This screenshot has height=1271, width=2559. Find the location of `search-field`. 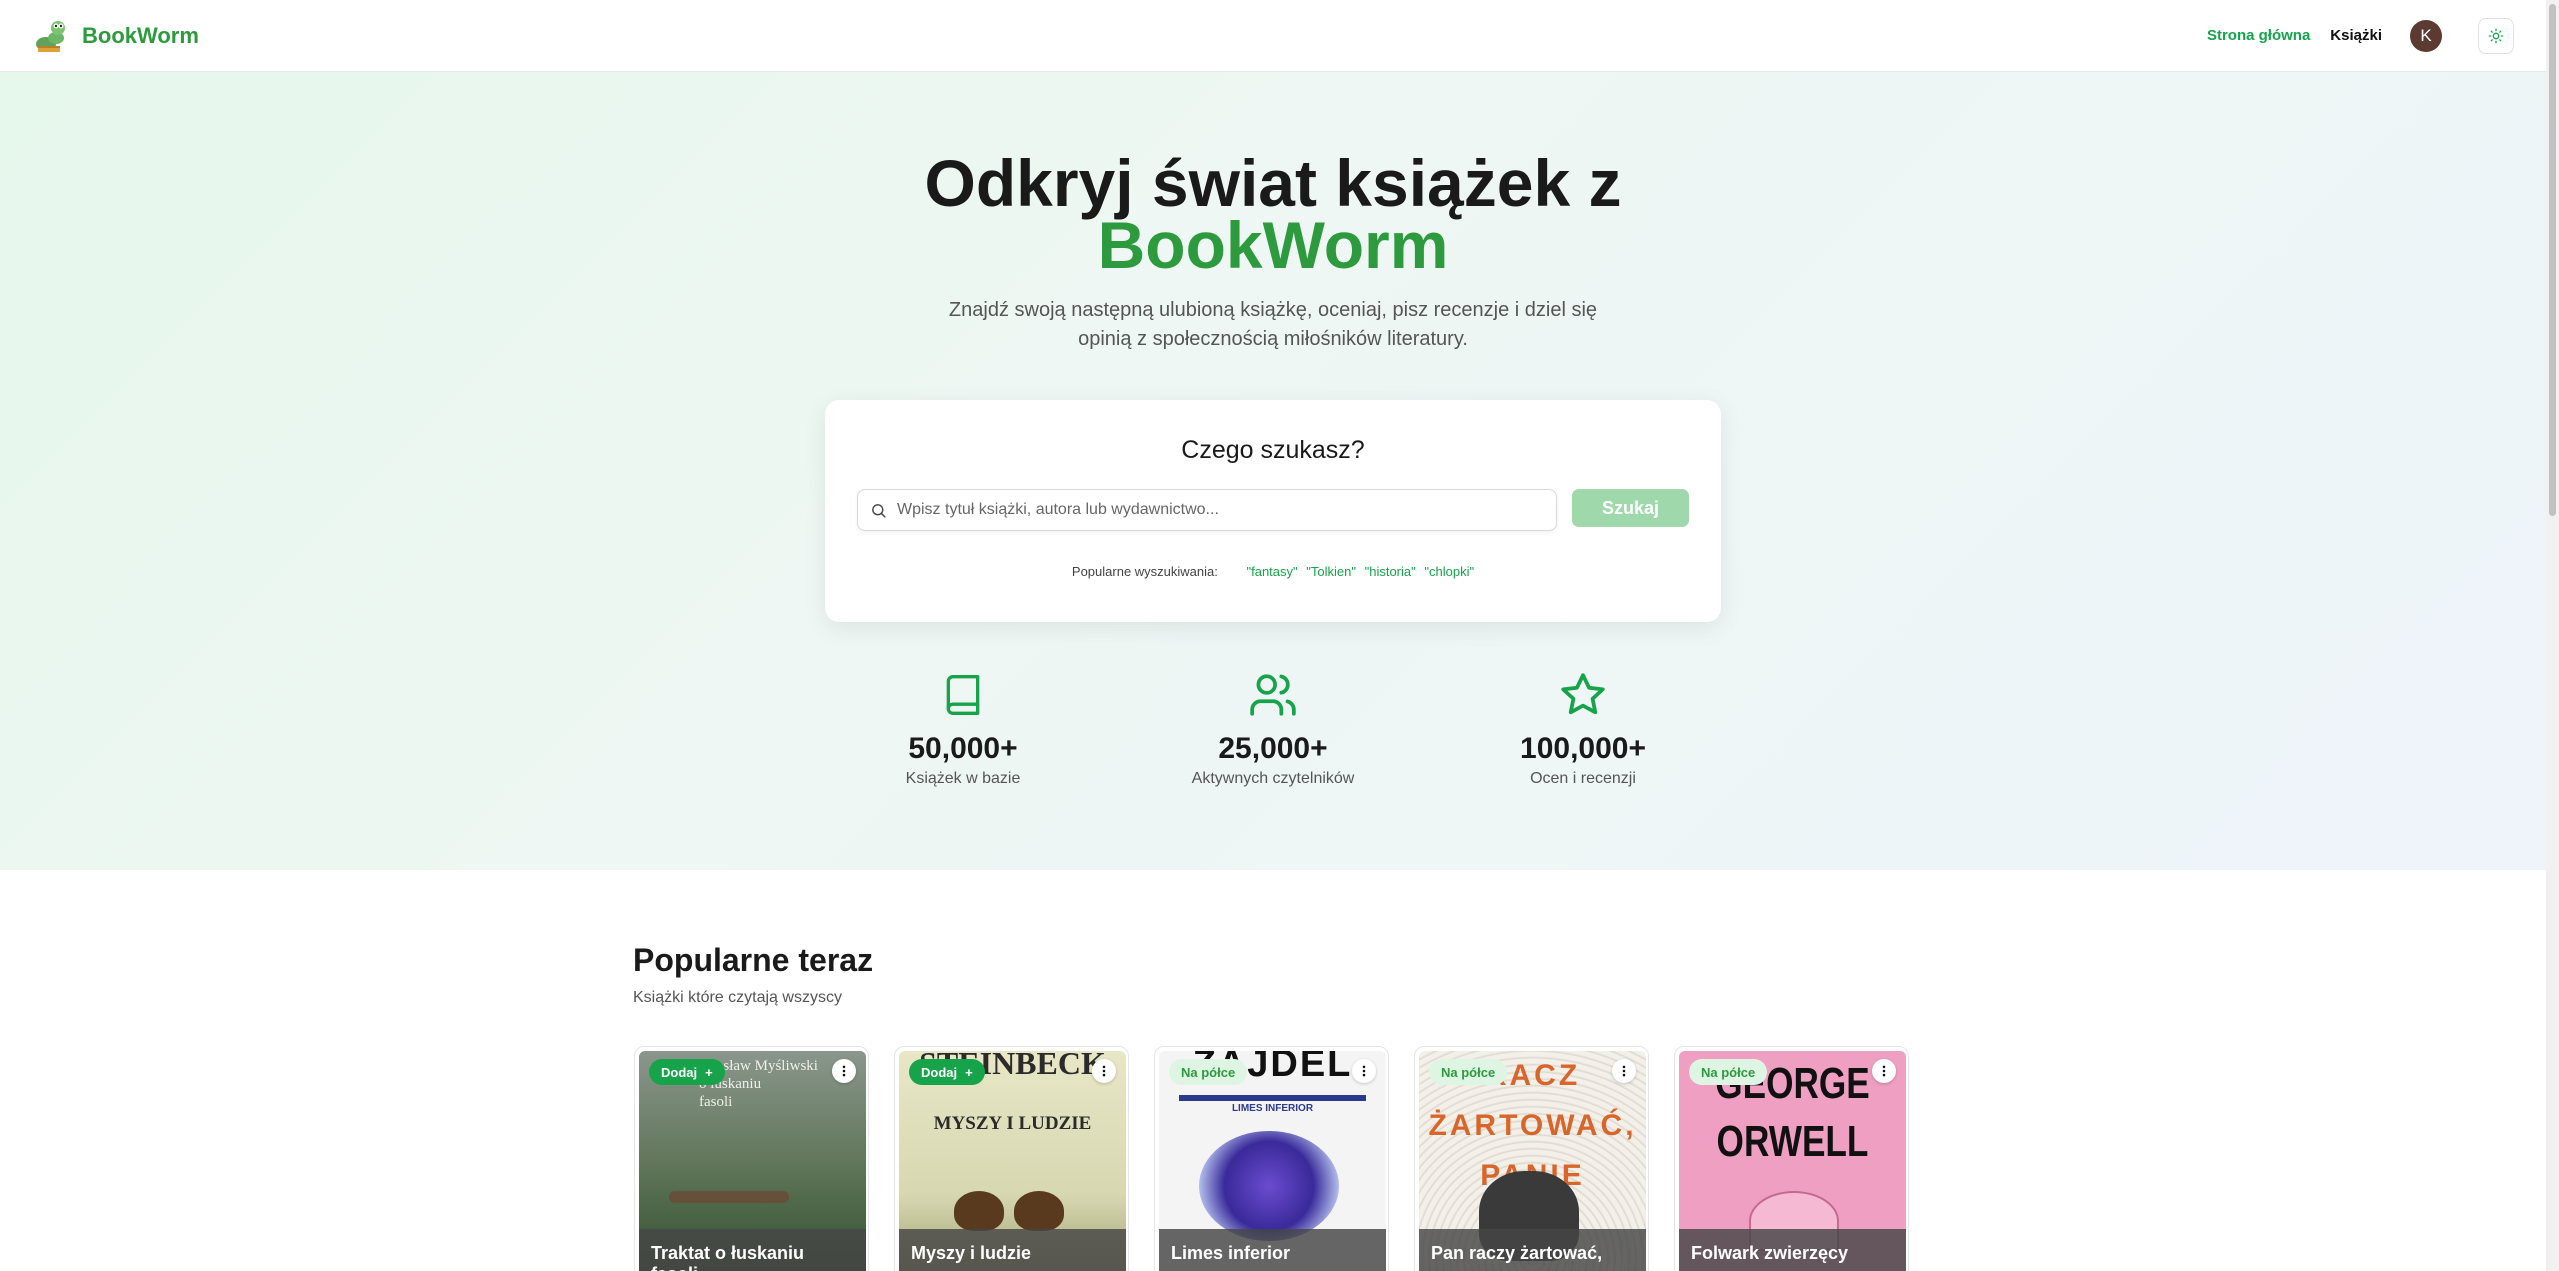

search-field is located at coordinates (1207, 510).